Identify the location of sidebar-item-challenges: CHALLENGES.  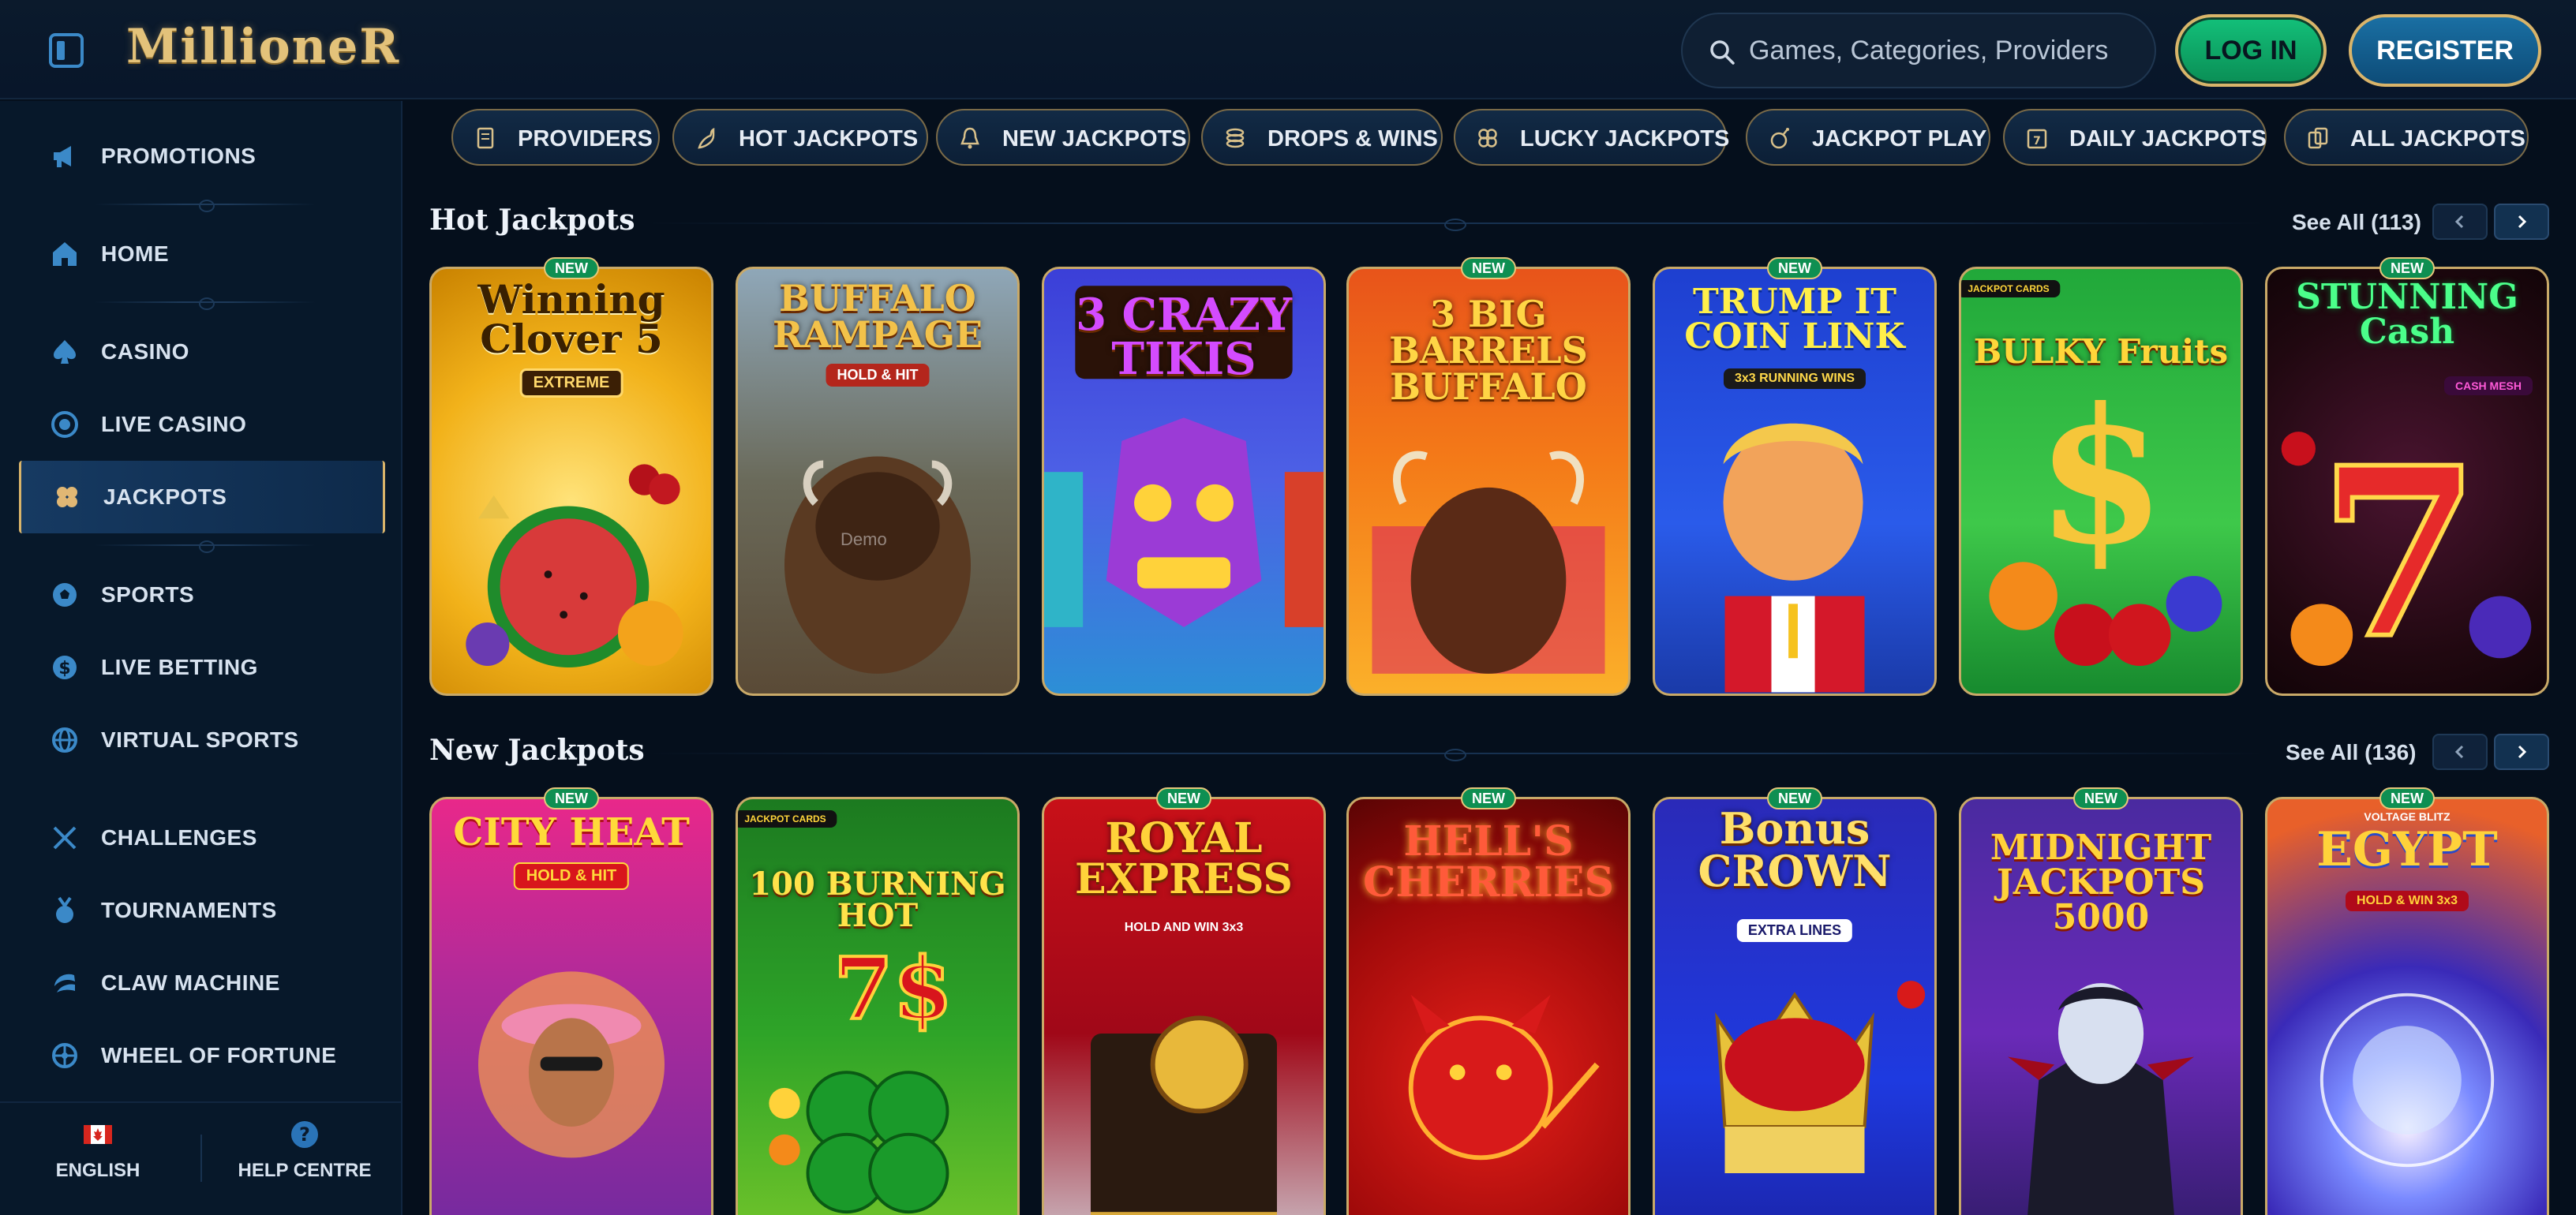
(202, 838).